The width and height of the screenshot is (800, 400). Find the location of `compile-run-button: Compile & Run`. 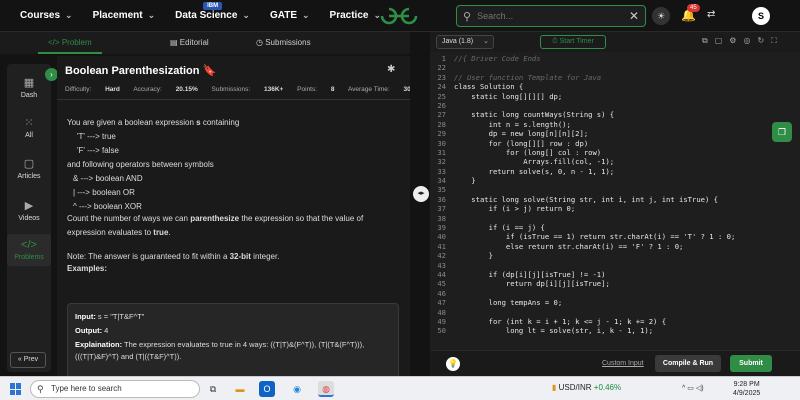

compile-run-button: Compile & Run is located at coordinates (688, 363).